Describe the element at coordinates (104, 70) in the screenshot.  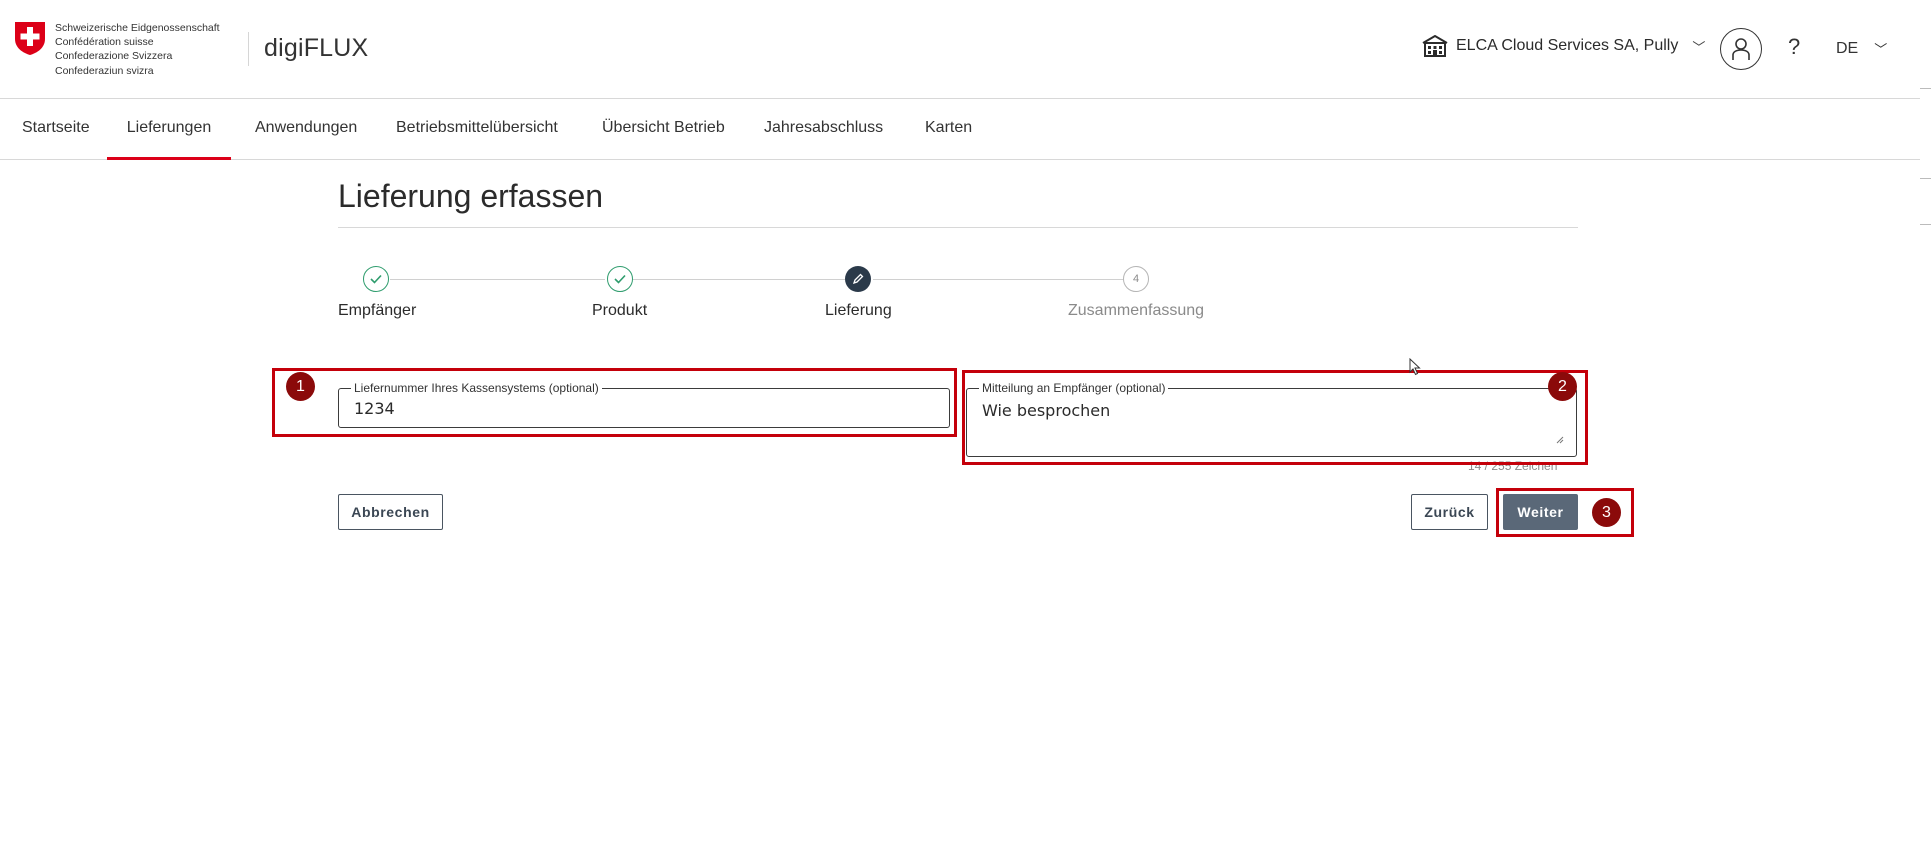
I see `confederation-line-rm: Confederaziun svizra` at that location.